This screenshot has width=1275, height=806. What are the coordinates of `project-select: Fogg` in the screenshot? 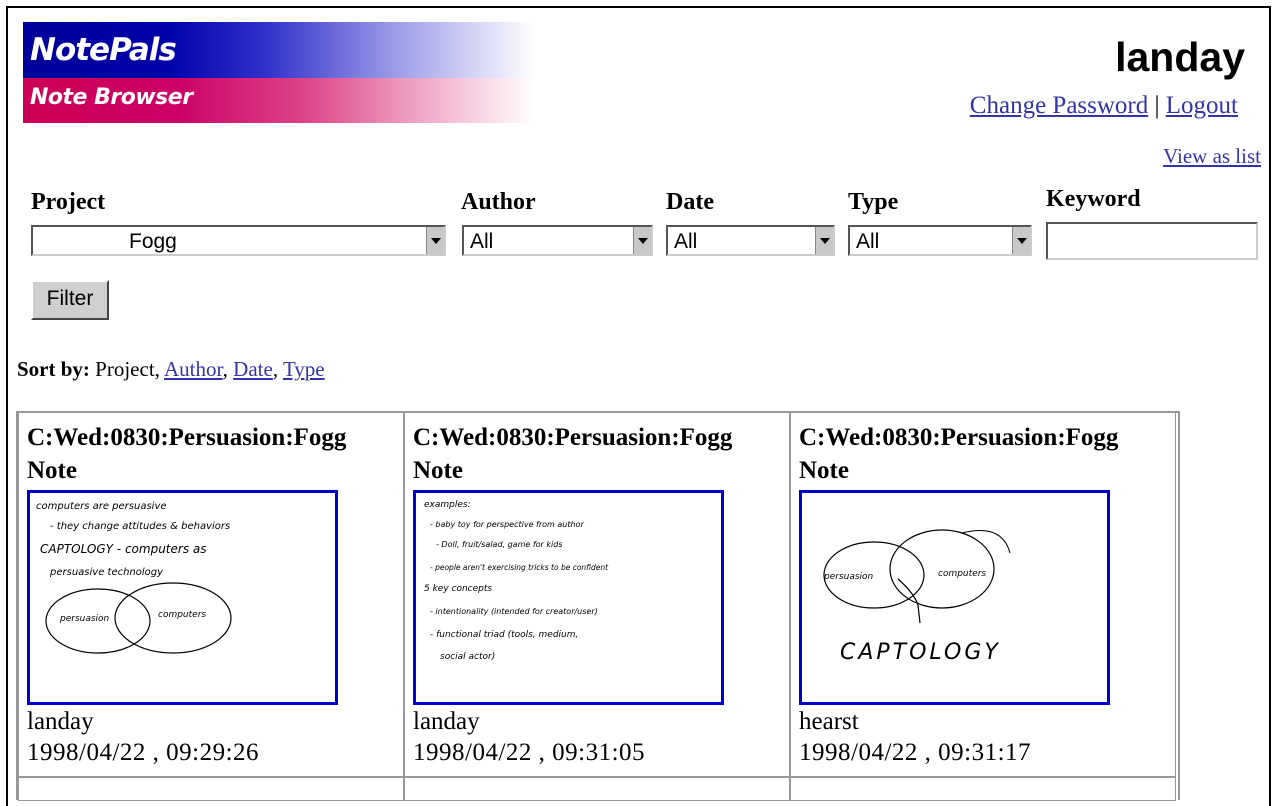 It's located at (238, 240).